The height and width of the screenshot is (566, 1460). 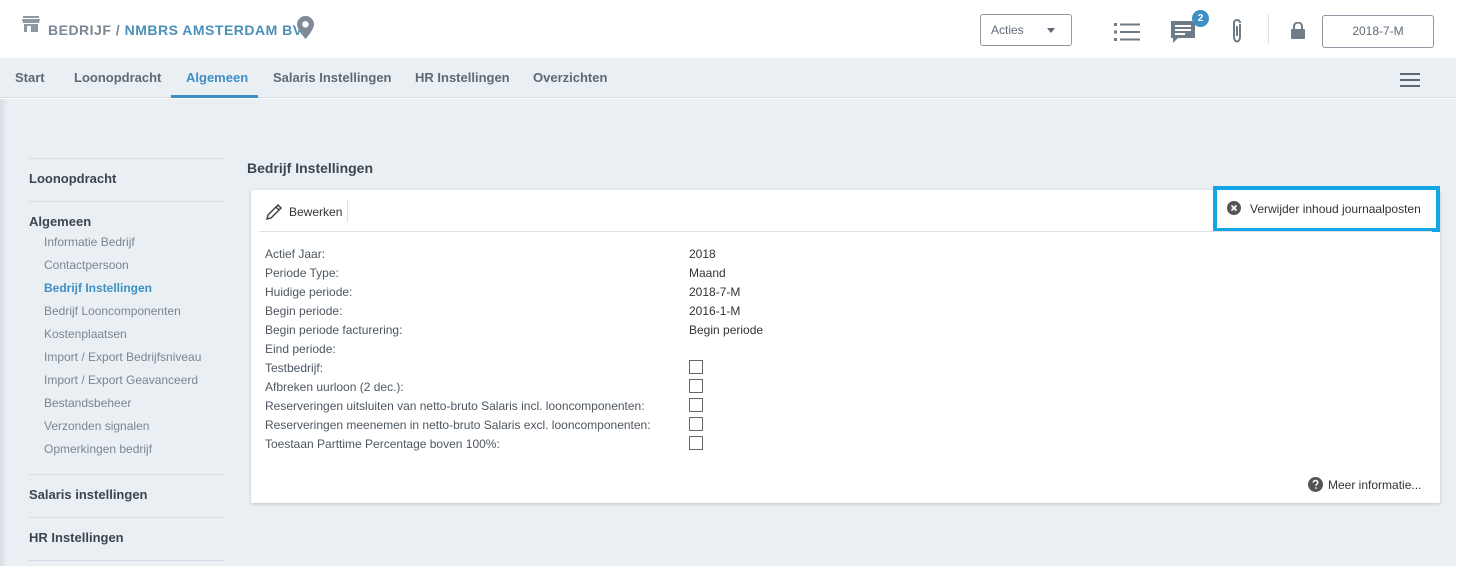 I want to click on sidebar-section-loonopdracht: Loonopdracht, so click(x=72, y=178).